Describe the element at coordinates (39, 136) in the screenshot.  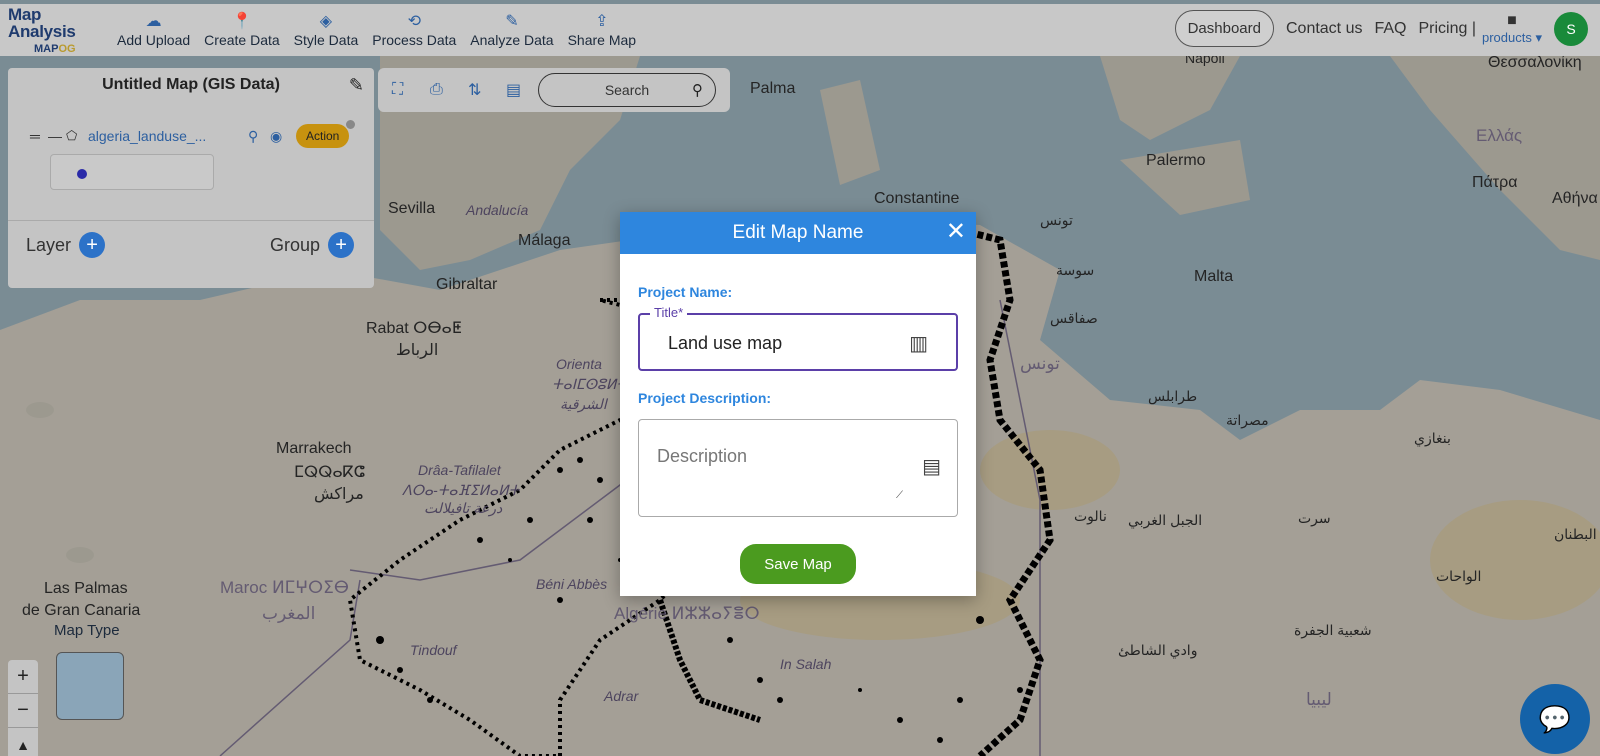
I see `drag-handle-icon: ═` at that location.